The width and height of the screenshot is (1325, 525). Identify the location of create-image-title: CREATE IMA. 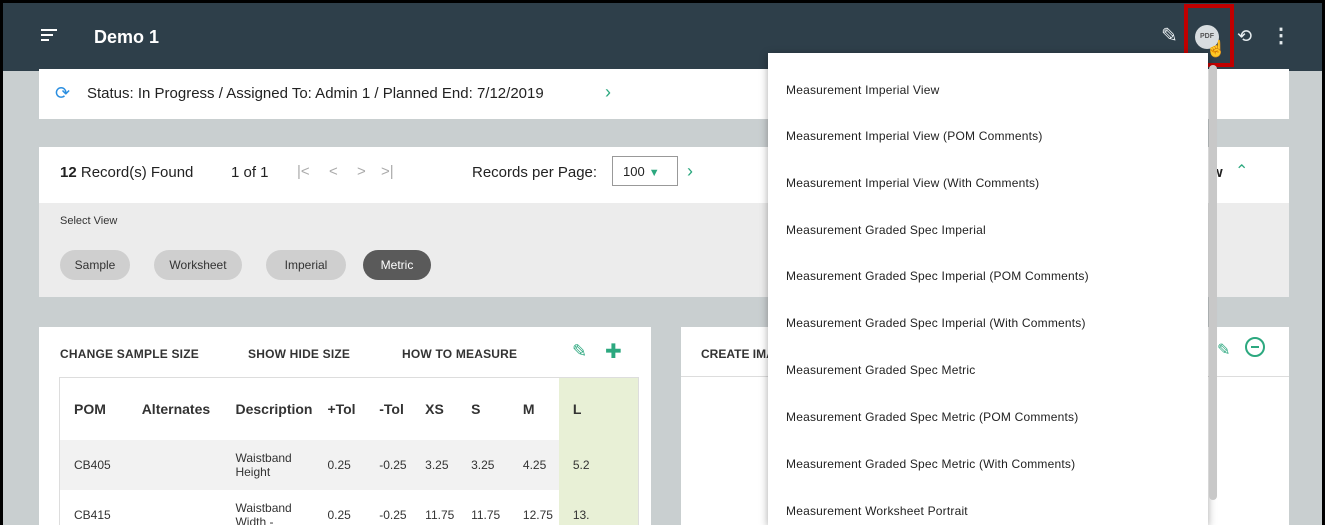
(738, 354).